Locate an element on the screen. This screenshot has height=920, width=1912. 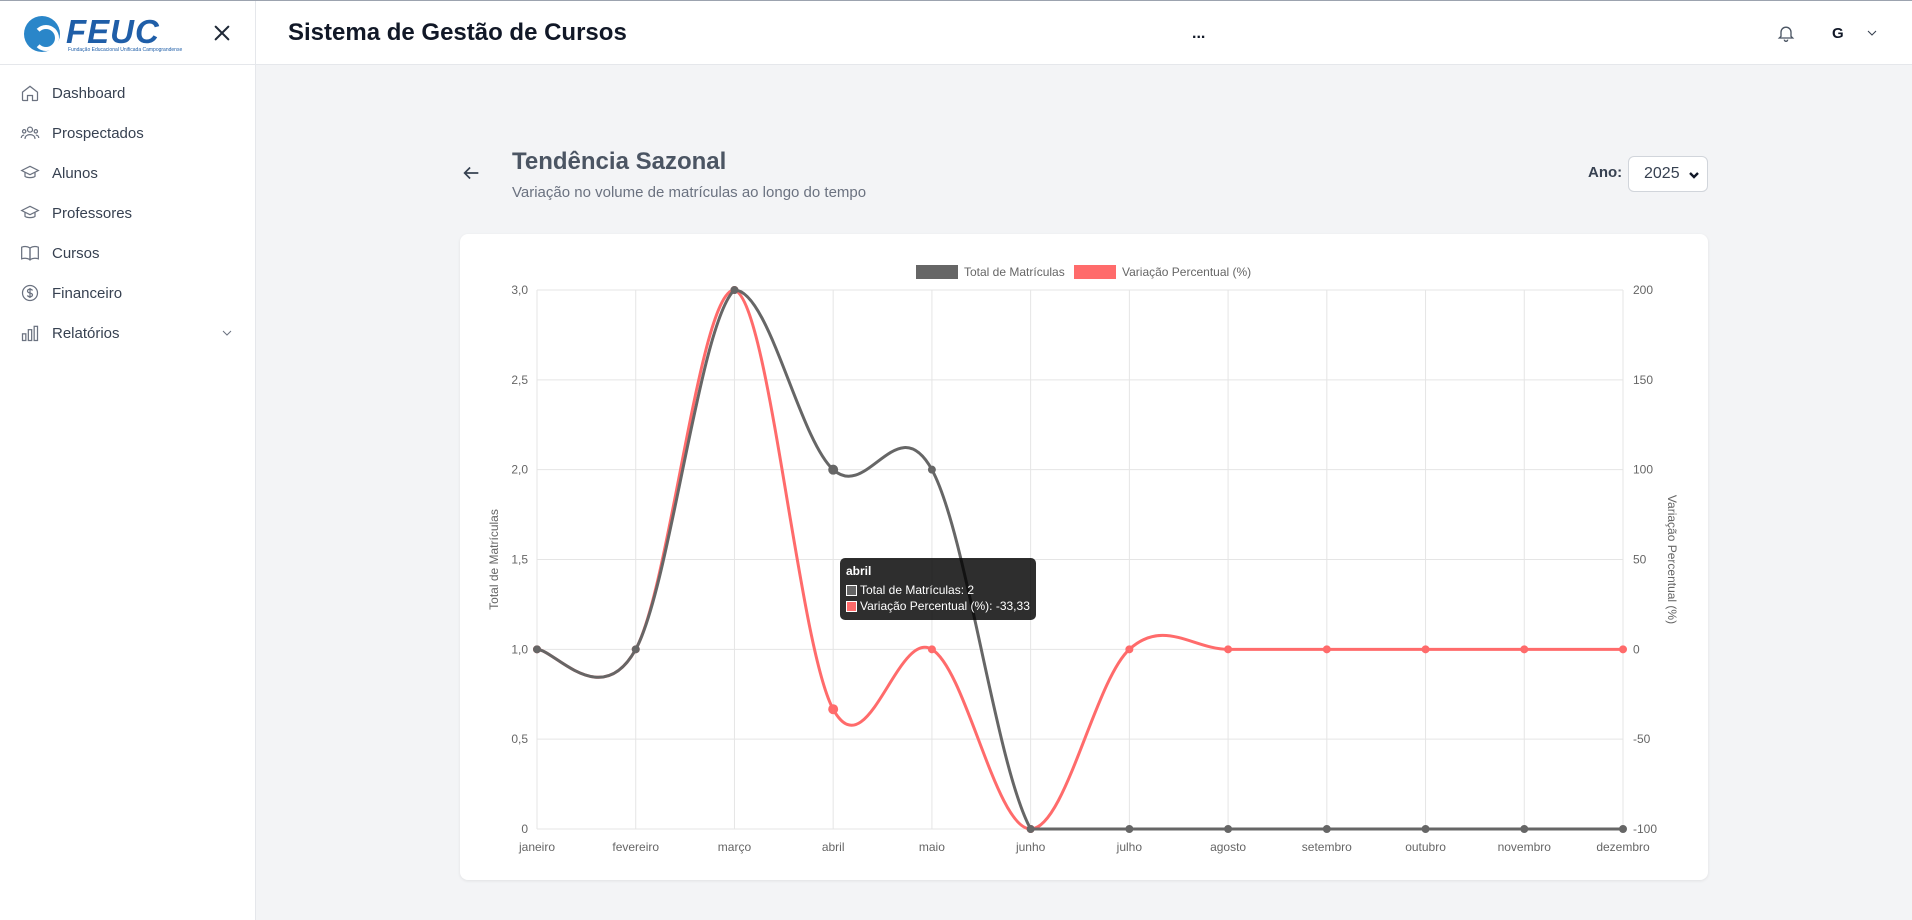
y2-tick-label: 0 is located at coordinates (1636, 649).